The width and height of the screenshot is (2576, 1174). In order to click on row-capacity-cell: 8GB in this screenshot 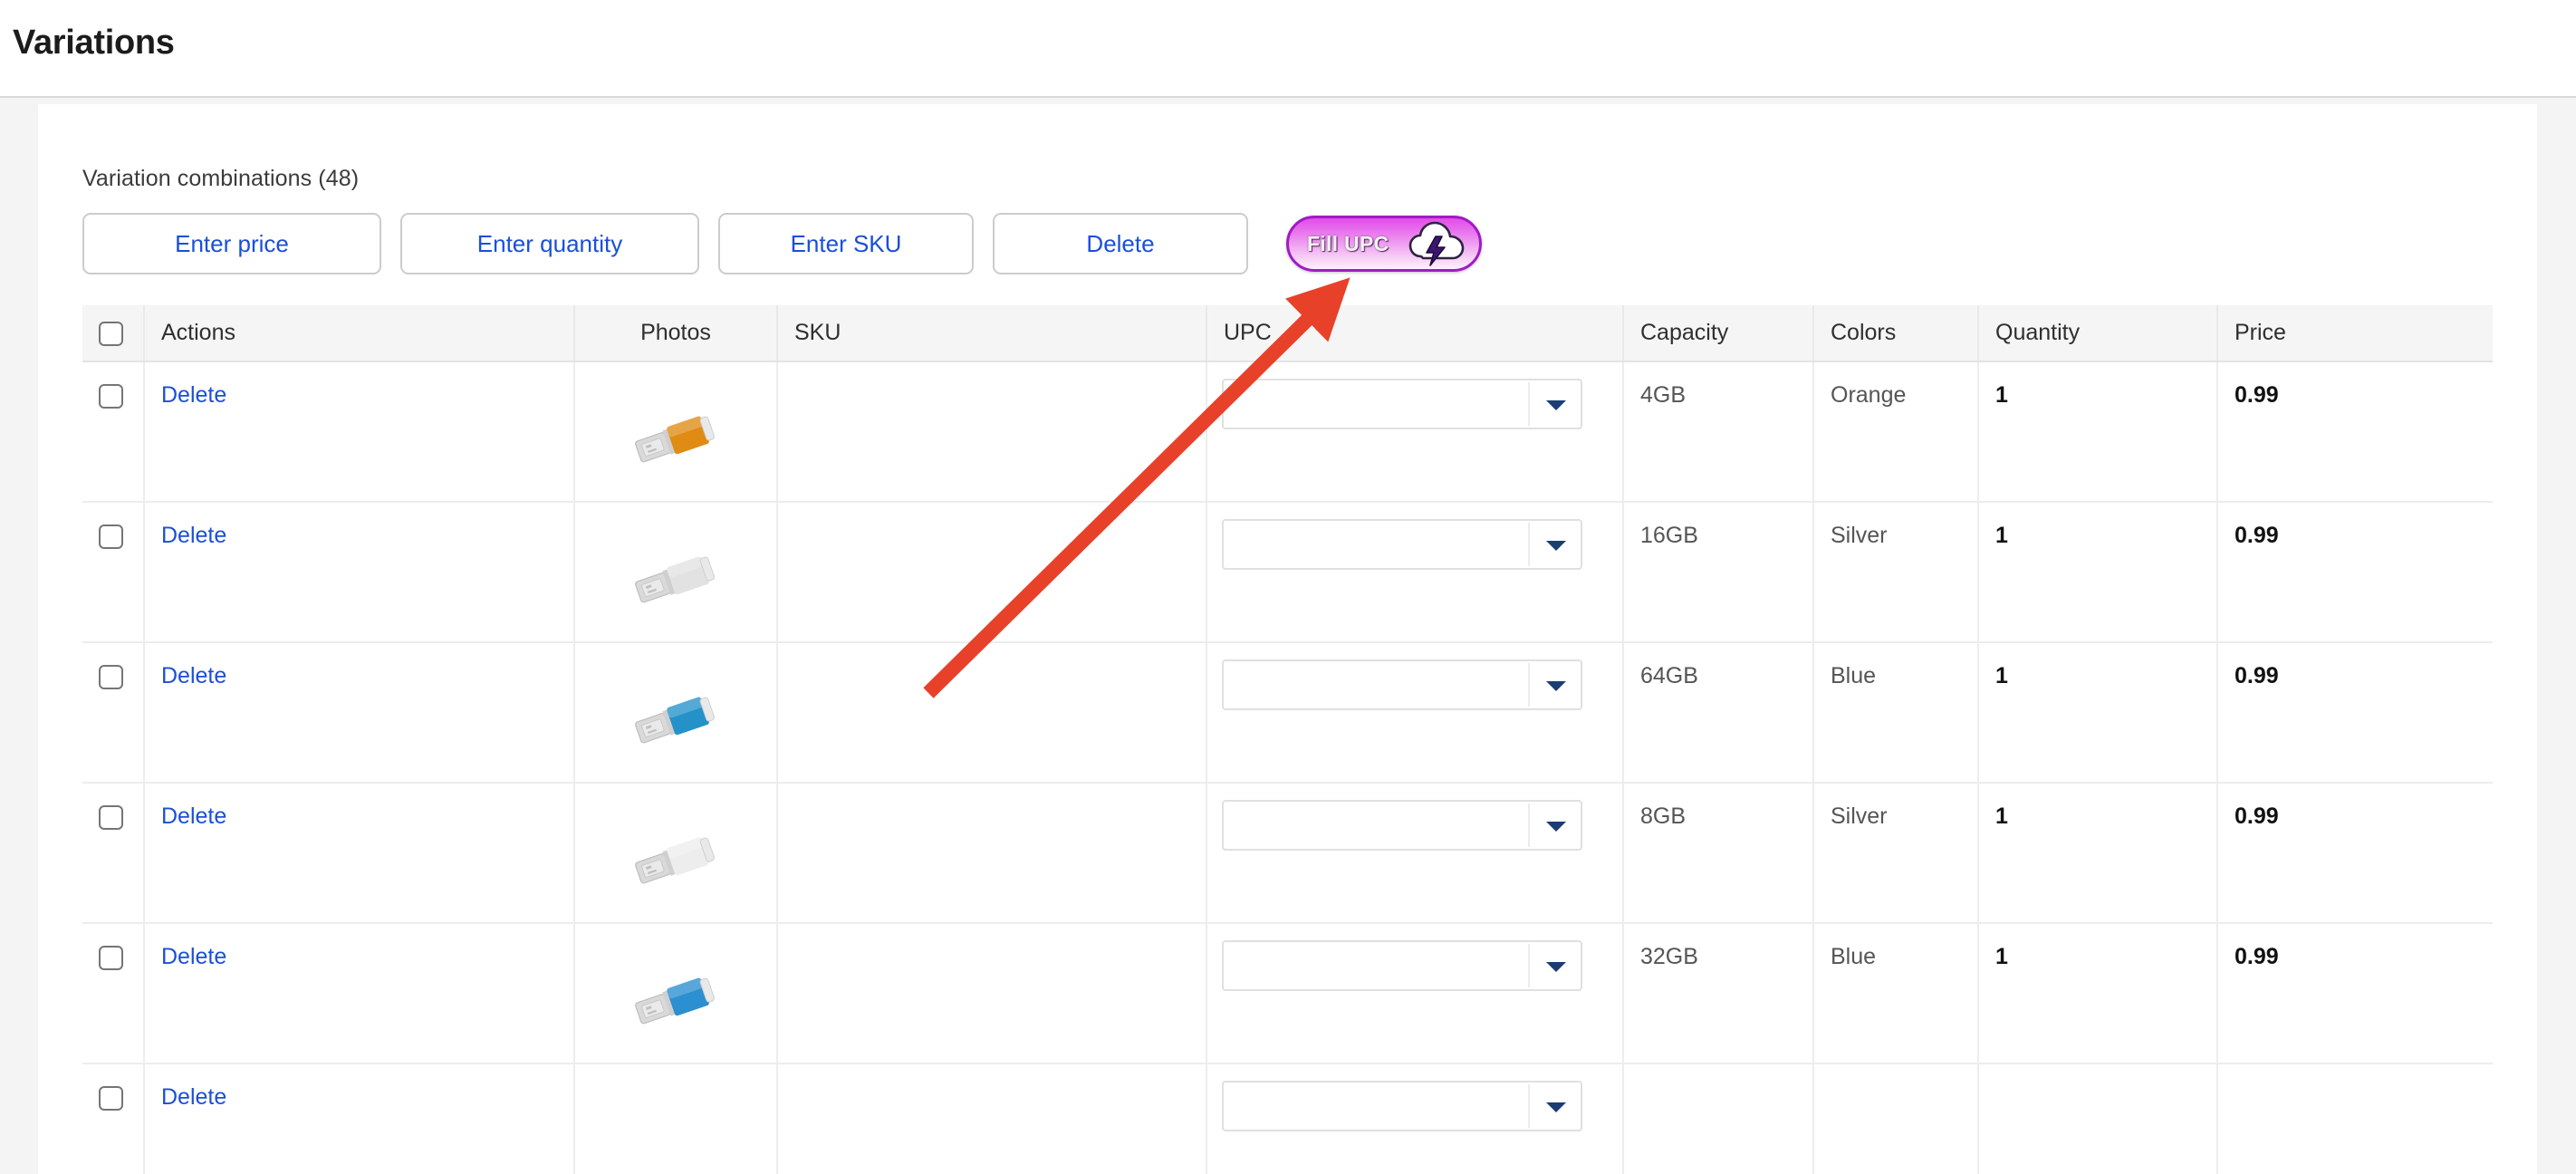, I will do `click(1718, 853)`.